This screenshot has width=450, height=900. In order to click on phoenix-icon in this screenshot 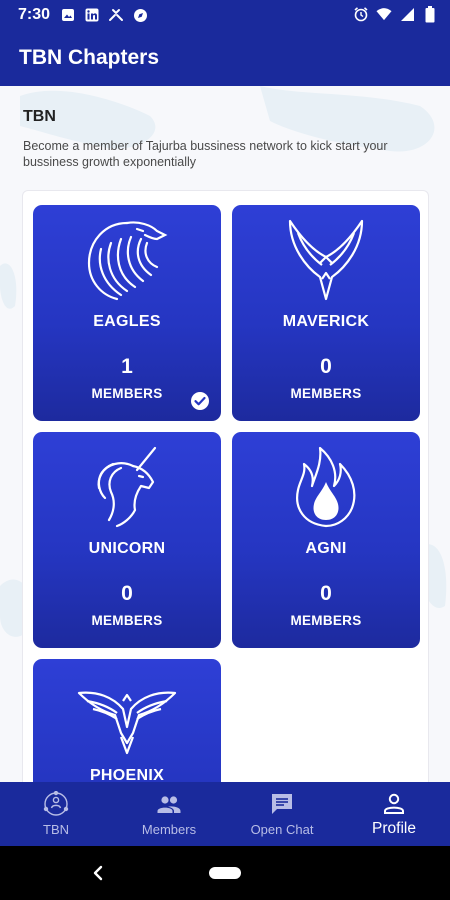, I will do `click(127, 723)`.